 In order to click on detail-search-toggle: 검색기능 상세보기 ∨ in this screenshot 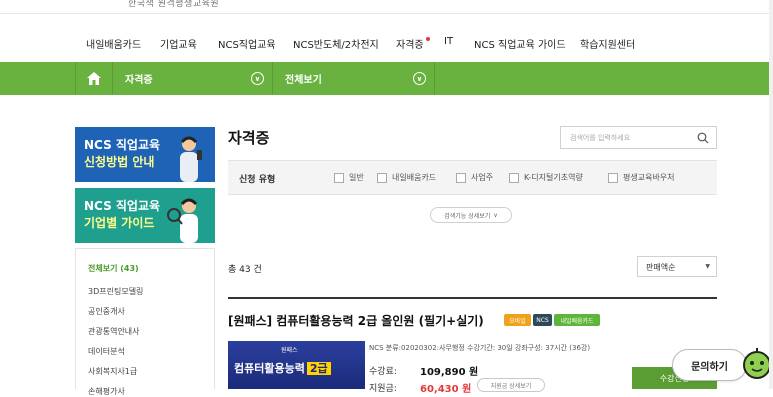, I will do `click(471, 215)`.